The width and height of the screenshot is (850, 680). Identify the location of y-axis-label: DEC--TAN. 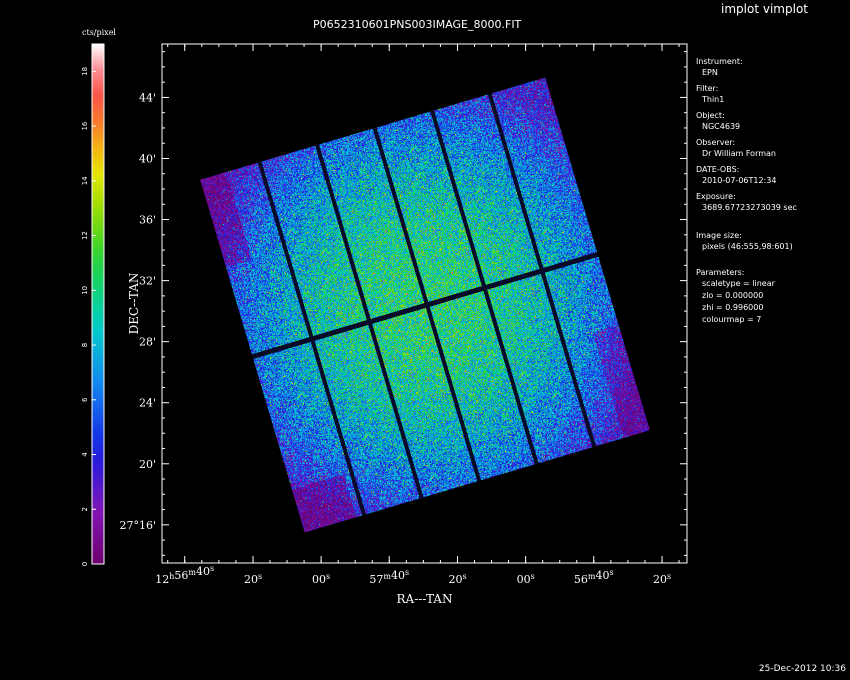
(134, 304).